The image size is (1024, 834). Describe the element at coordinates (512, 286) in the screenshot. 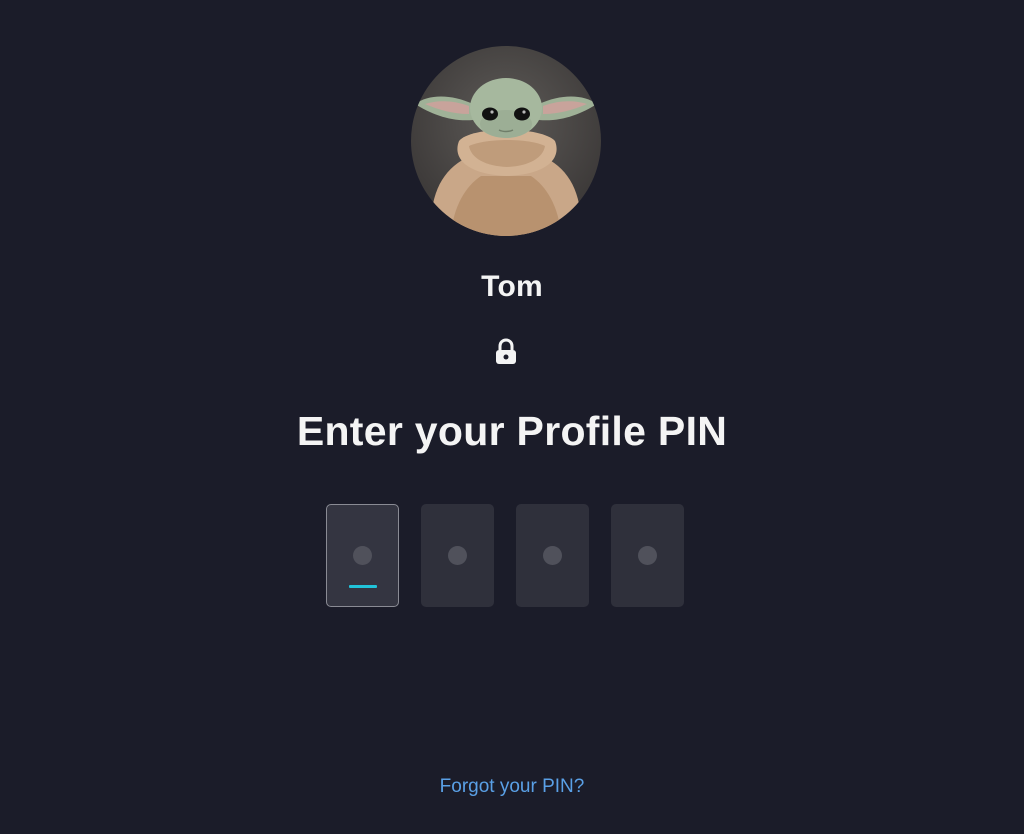

I see `profile-name: Tom` at that location.